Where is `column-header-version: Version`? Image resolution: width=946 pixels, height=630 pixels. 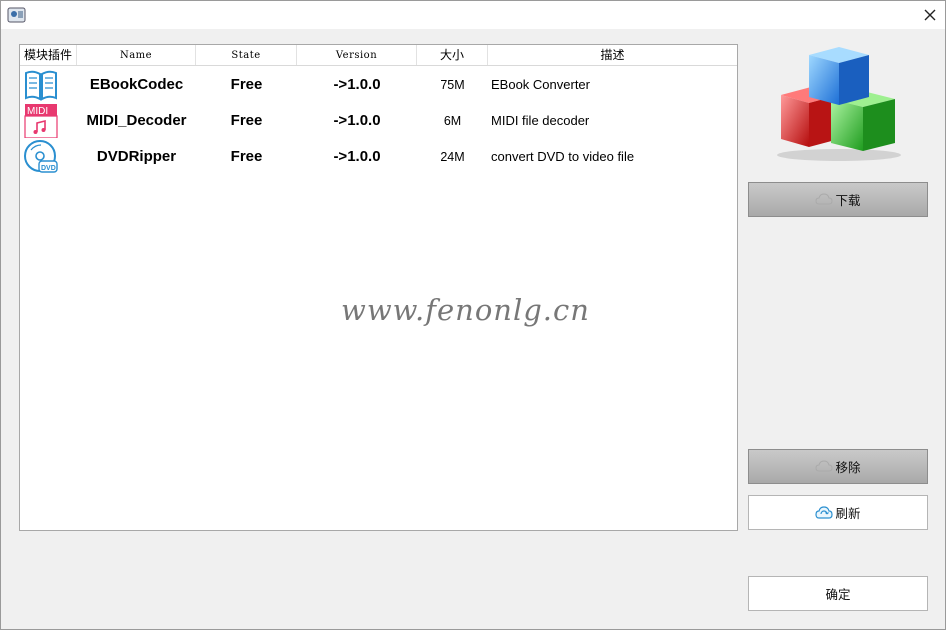
column-header-version: Version is located at coordinates (357, 55).